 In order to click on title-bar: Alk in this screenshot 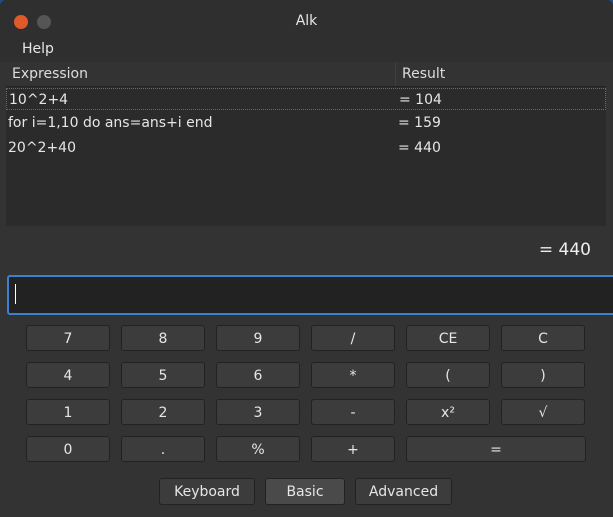, I will do `click(306, 19)`.